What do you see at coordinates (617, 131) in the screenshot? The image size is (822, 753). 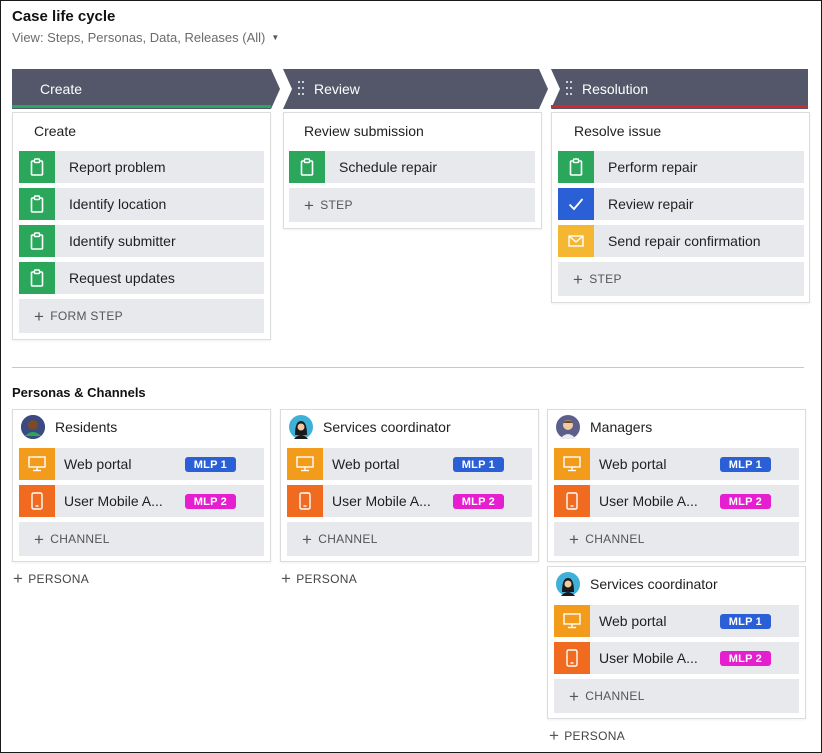 I see `process-title: Resolve issue` at bounding box center [617, 131].